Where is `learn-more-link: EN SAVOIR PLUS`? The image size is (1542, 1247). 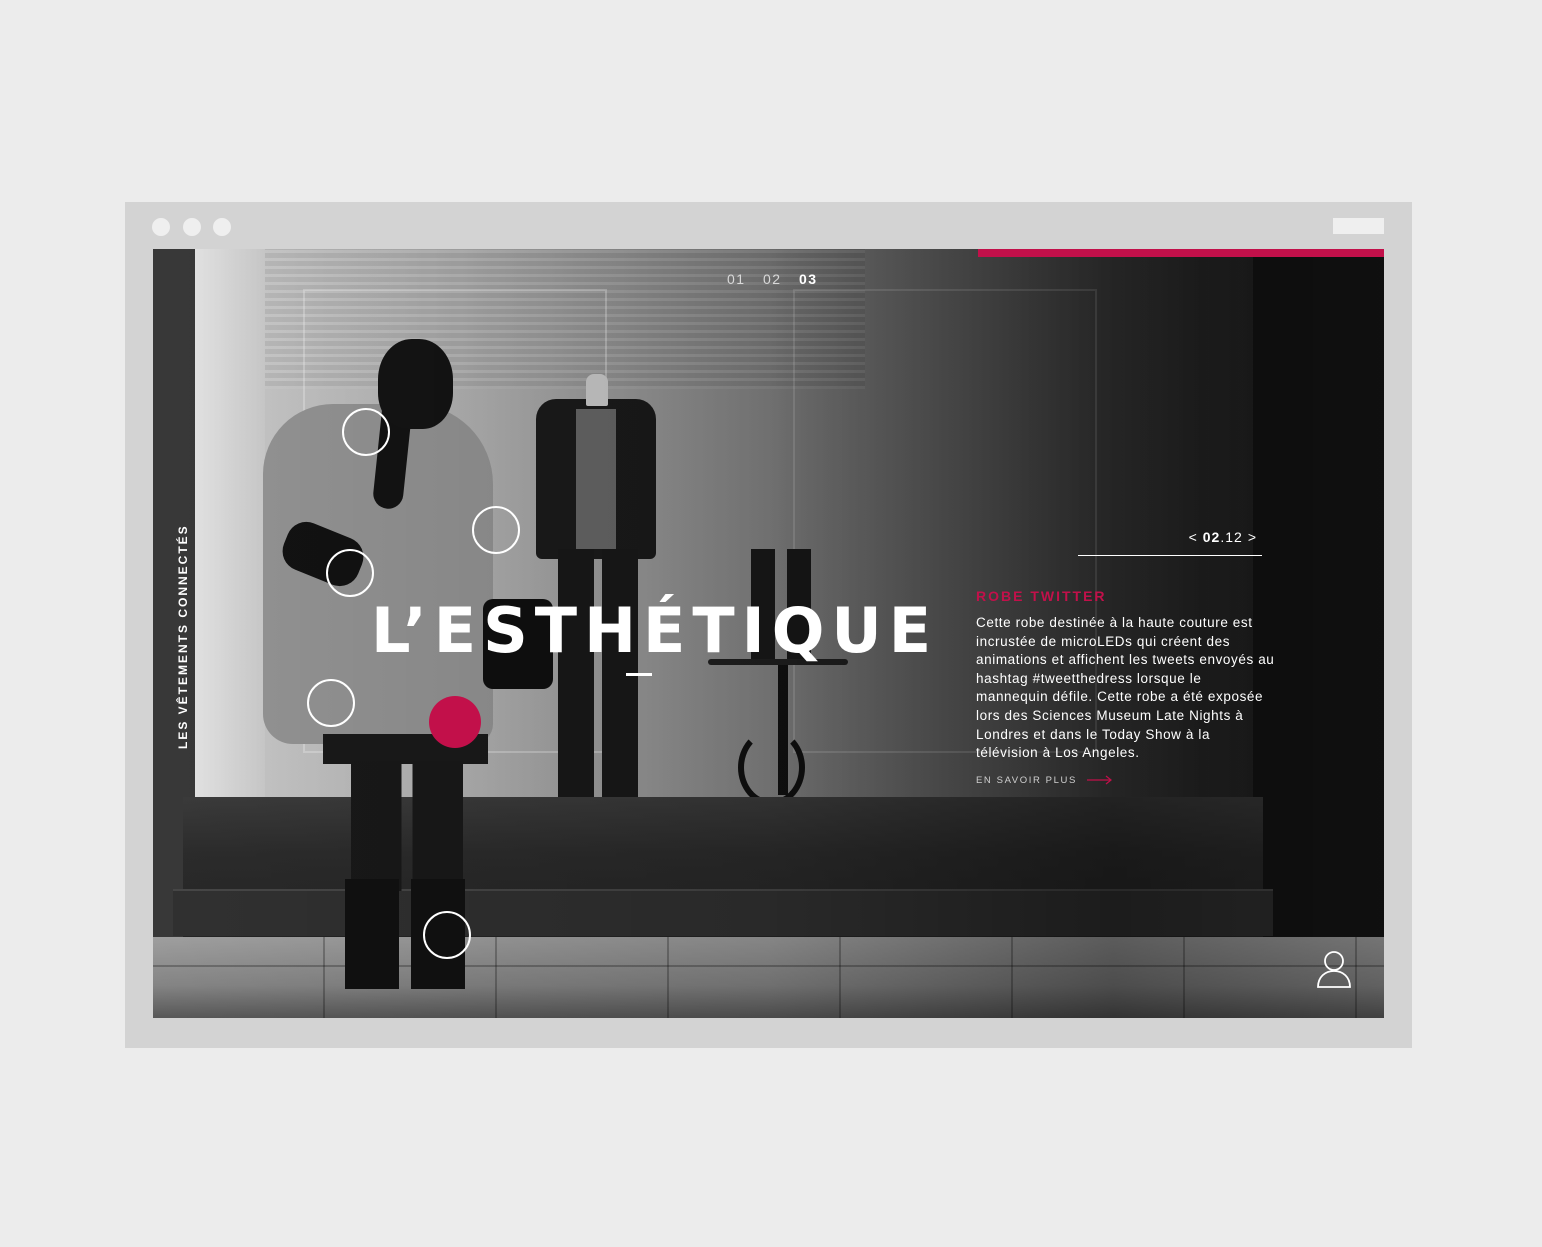 learn-more-link: EN SAVOIR PLUS is located at coordinates (1126, 780).